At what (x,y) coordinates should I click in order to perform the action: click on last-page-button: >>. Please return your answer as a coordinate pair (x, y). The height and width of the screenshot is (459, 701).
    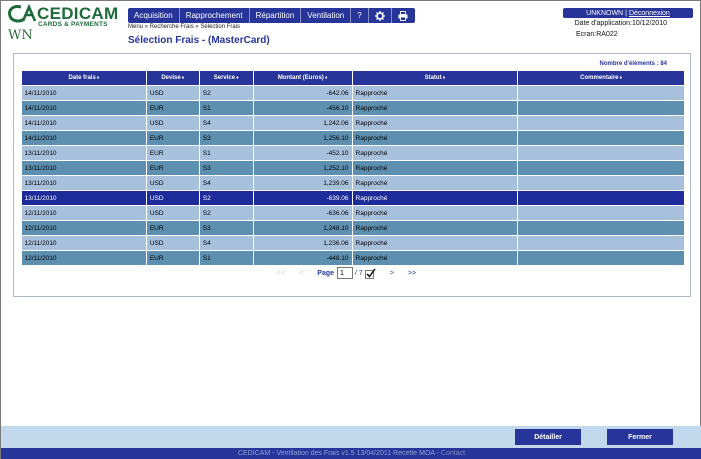
    Looking at the image, I should click on (412, 273).